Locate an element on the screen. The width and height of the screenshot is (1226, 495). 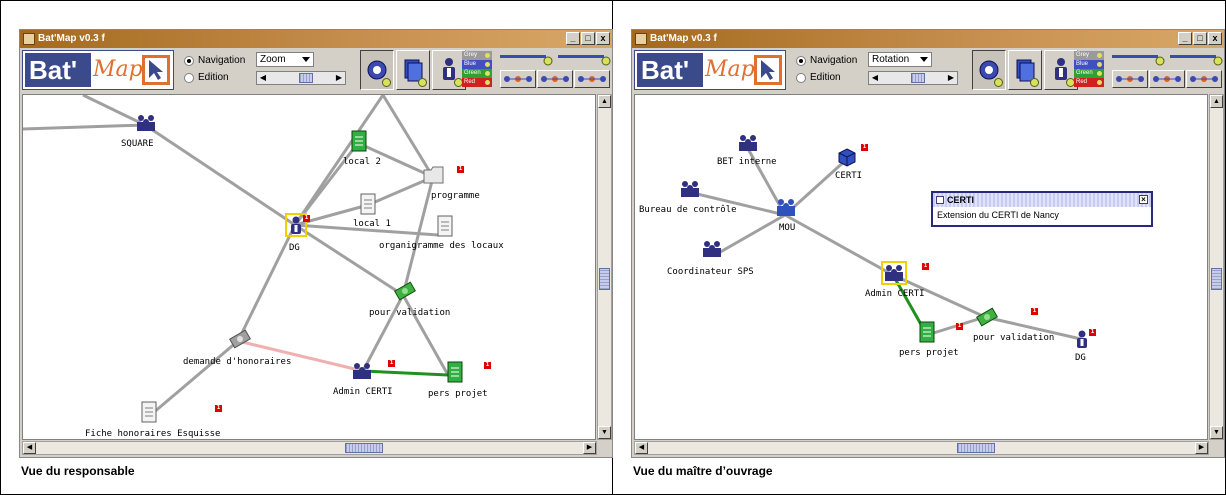
network-icon is located at coordinates (555, 79).